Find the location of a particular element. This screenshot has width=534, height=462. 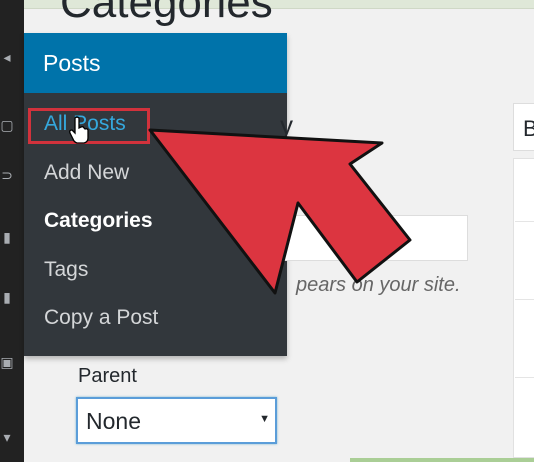

name-help-text: pears on your site. is located at coordinates (378, 285).